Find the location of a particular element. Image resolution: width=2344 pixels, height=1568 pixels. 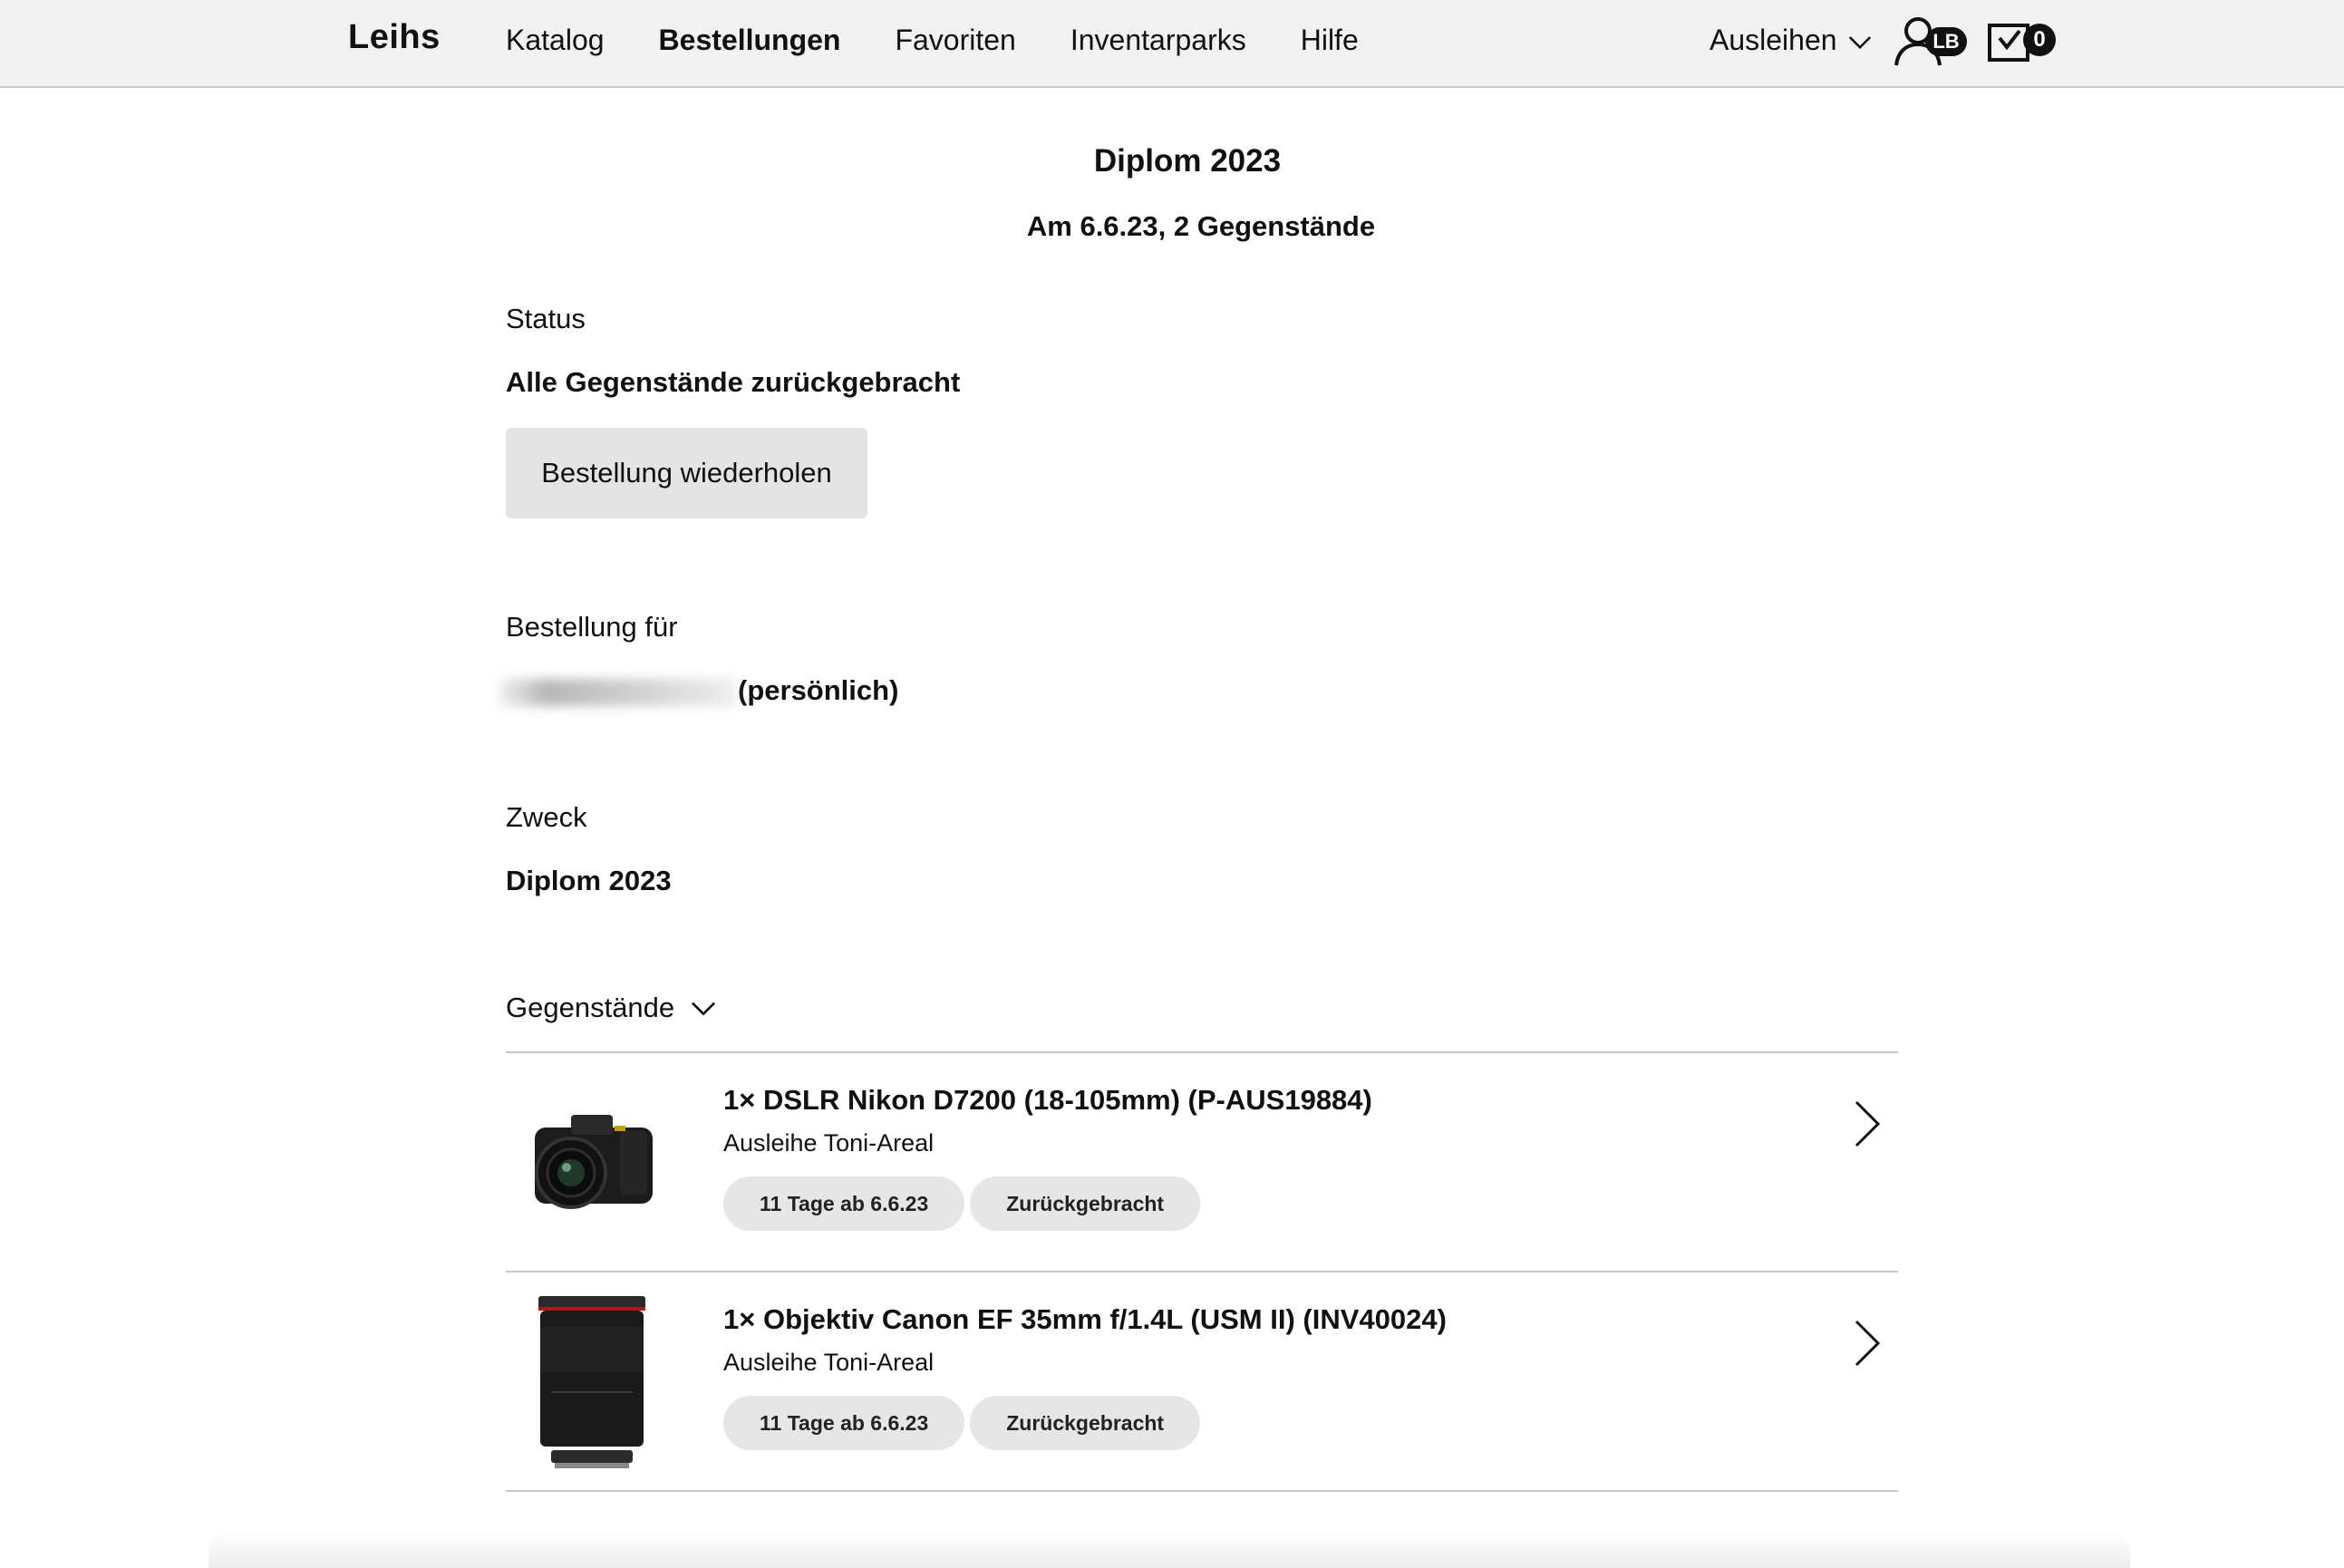

repeat-order-button: Bestellung wiederholen is located at coordinates (687, 473).